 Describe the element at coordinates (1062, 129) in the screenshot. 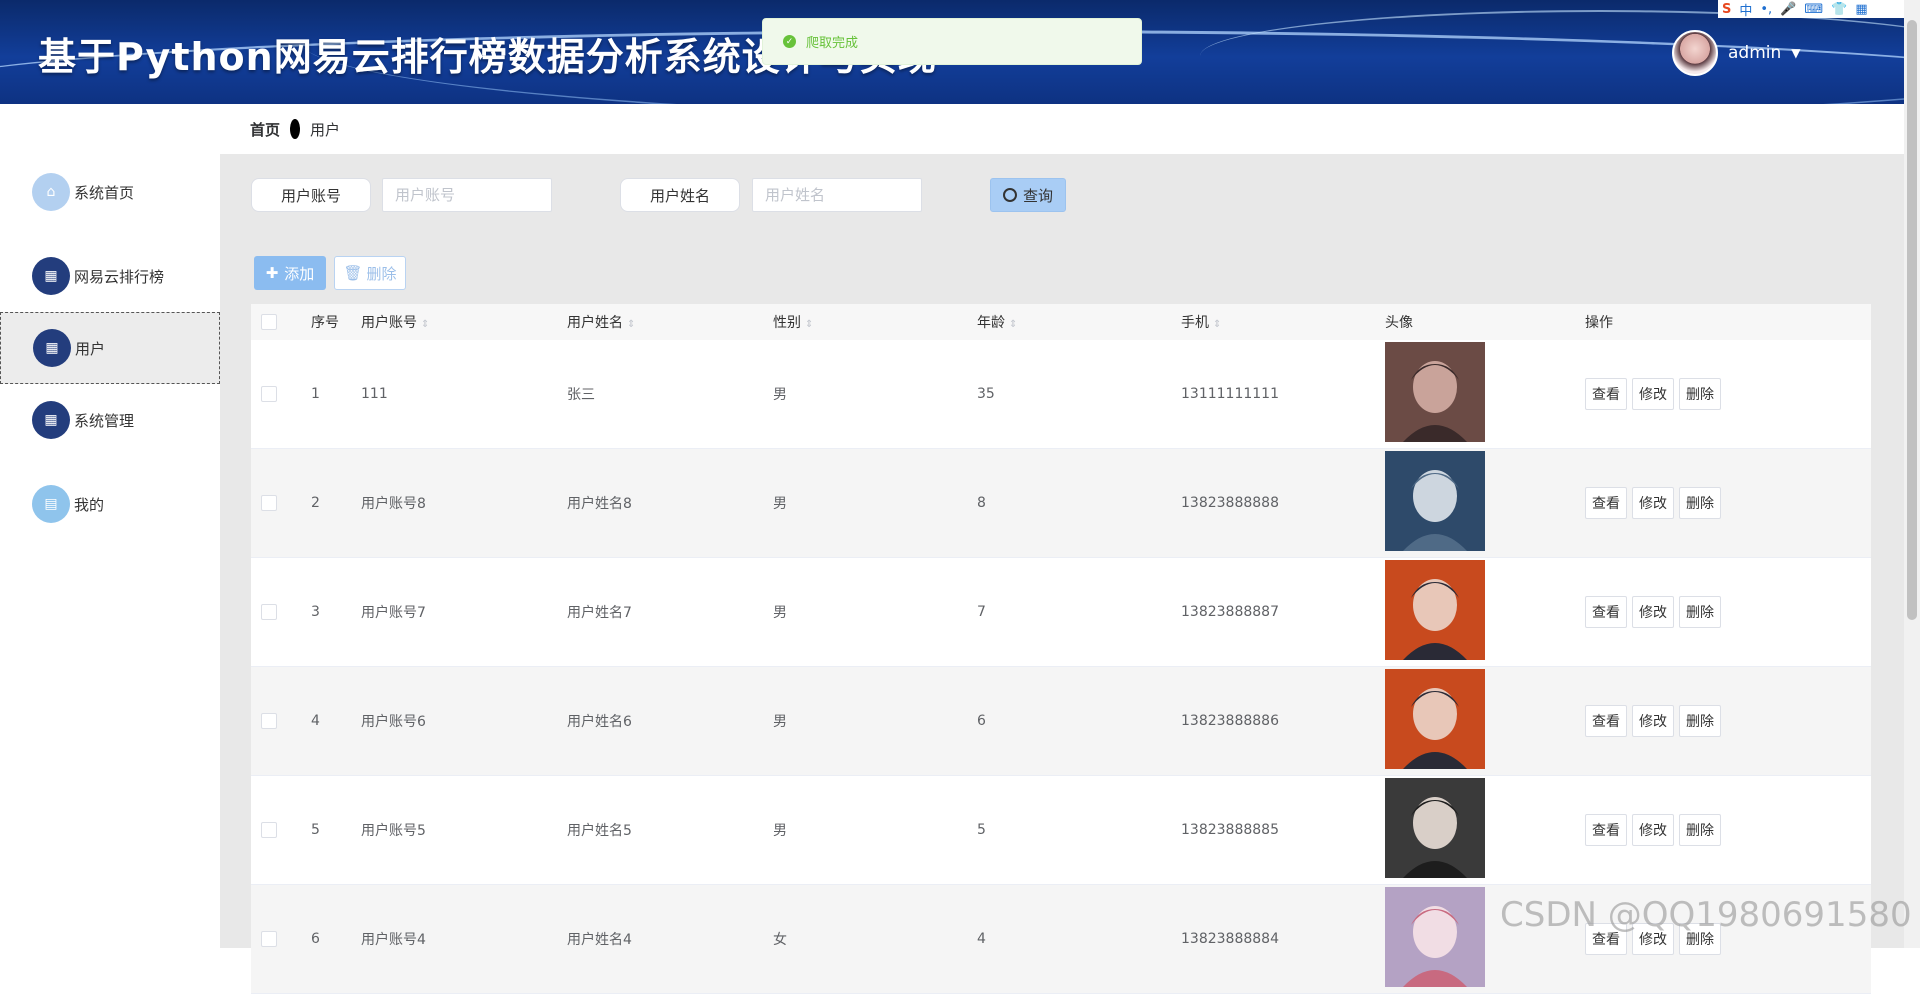

I see `breadcrumb: 首页 用户` at that location.